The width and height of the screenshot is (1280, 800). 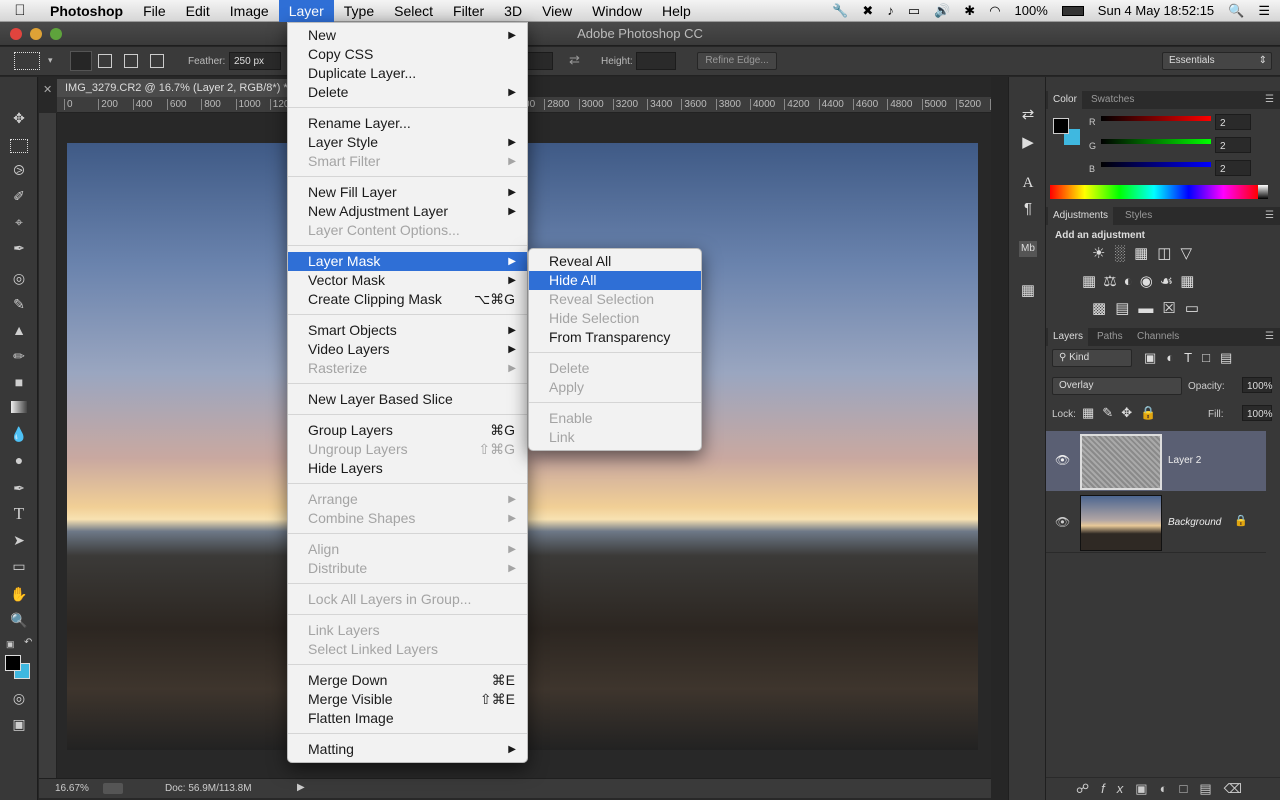 What do you see at coordinates (413, 11) in the screenshot?
I see `menu-select: Select` at bounding box center [413, 11].